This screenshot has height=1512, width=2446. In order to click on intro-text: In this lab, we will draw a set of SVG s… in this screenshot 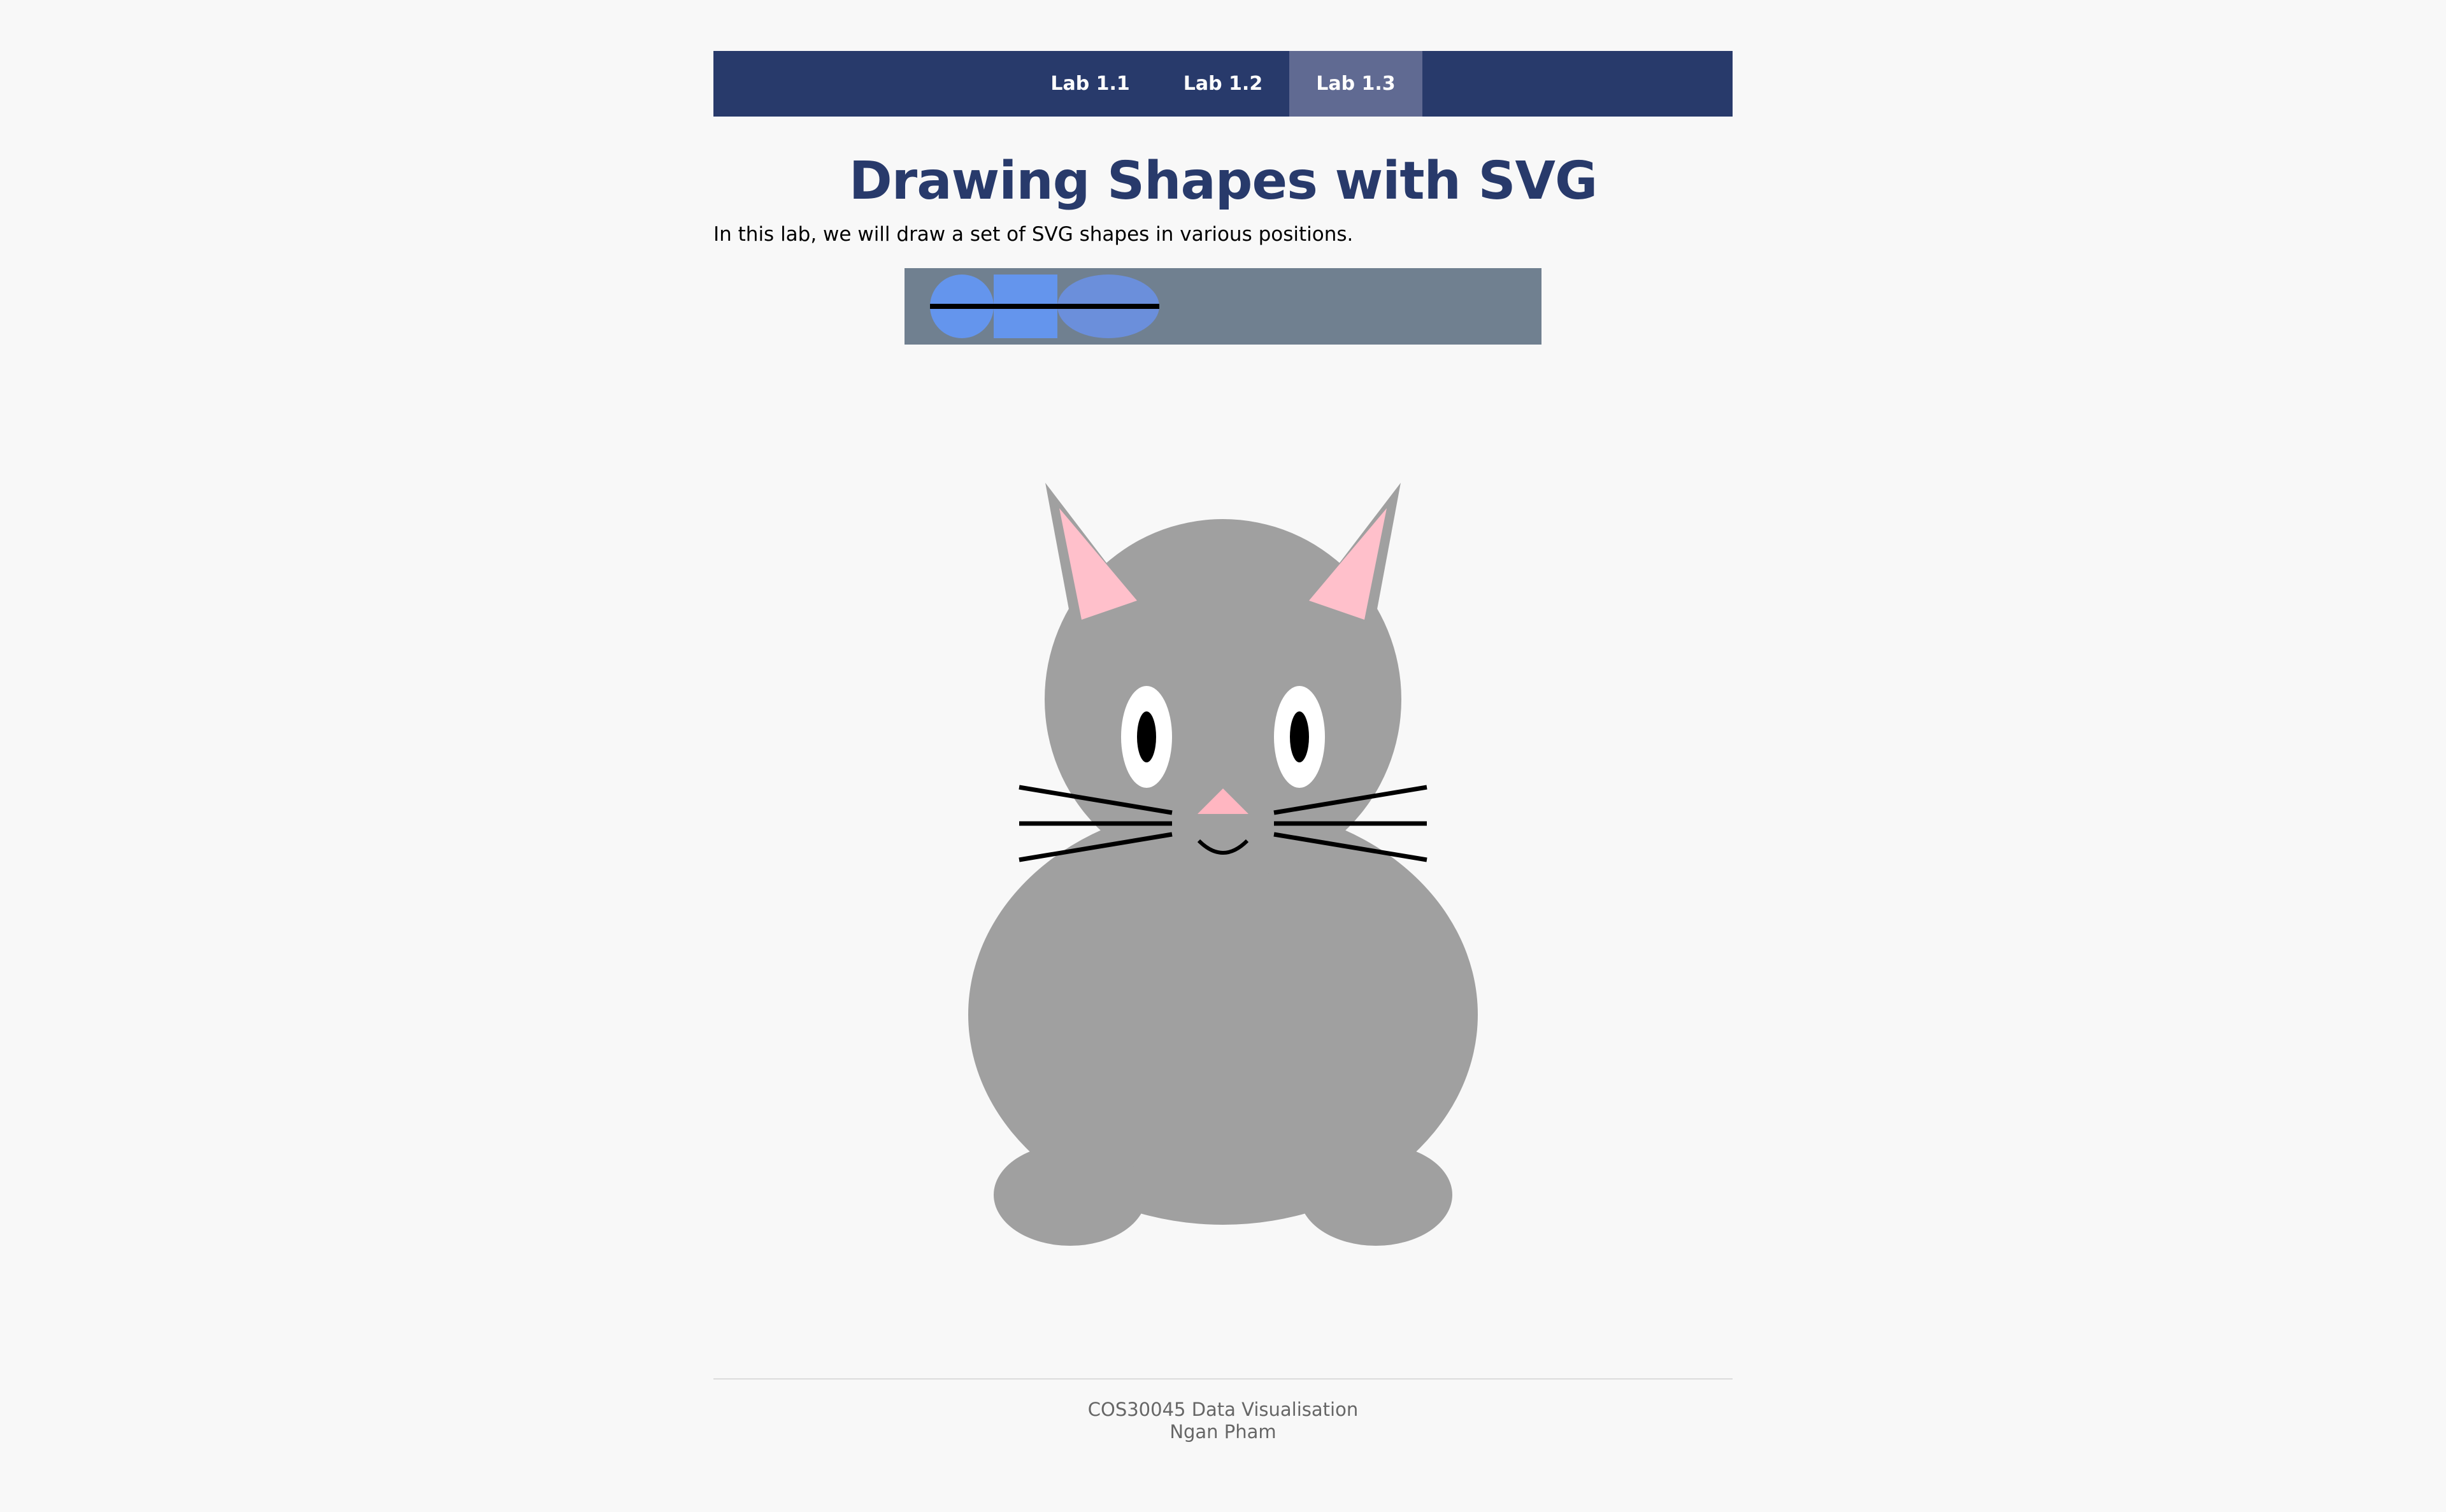, I will do `click(1033, 234)`.